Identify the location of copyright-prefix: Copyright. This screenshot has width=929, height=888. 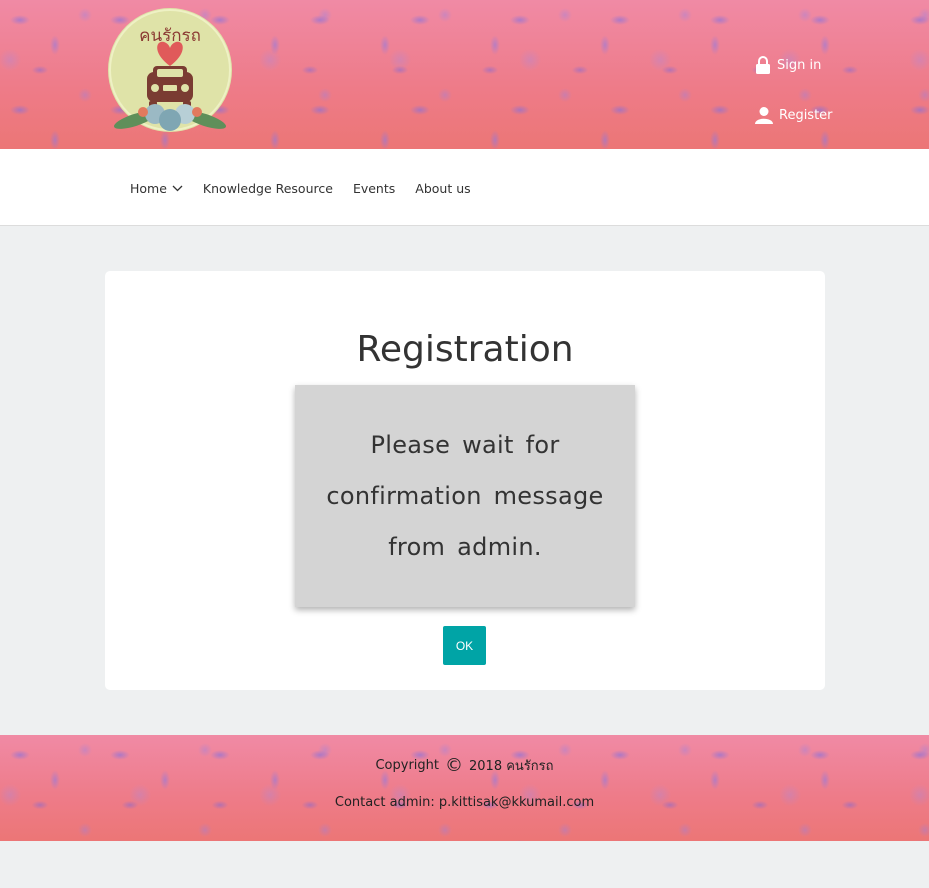
(407, 765).